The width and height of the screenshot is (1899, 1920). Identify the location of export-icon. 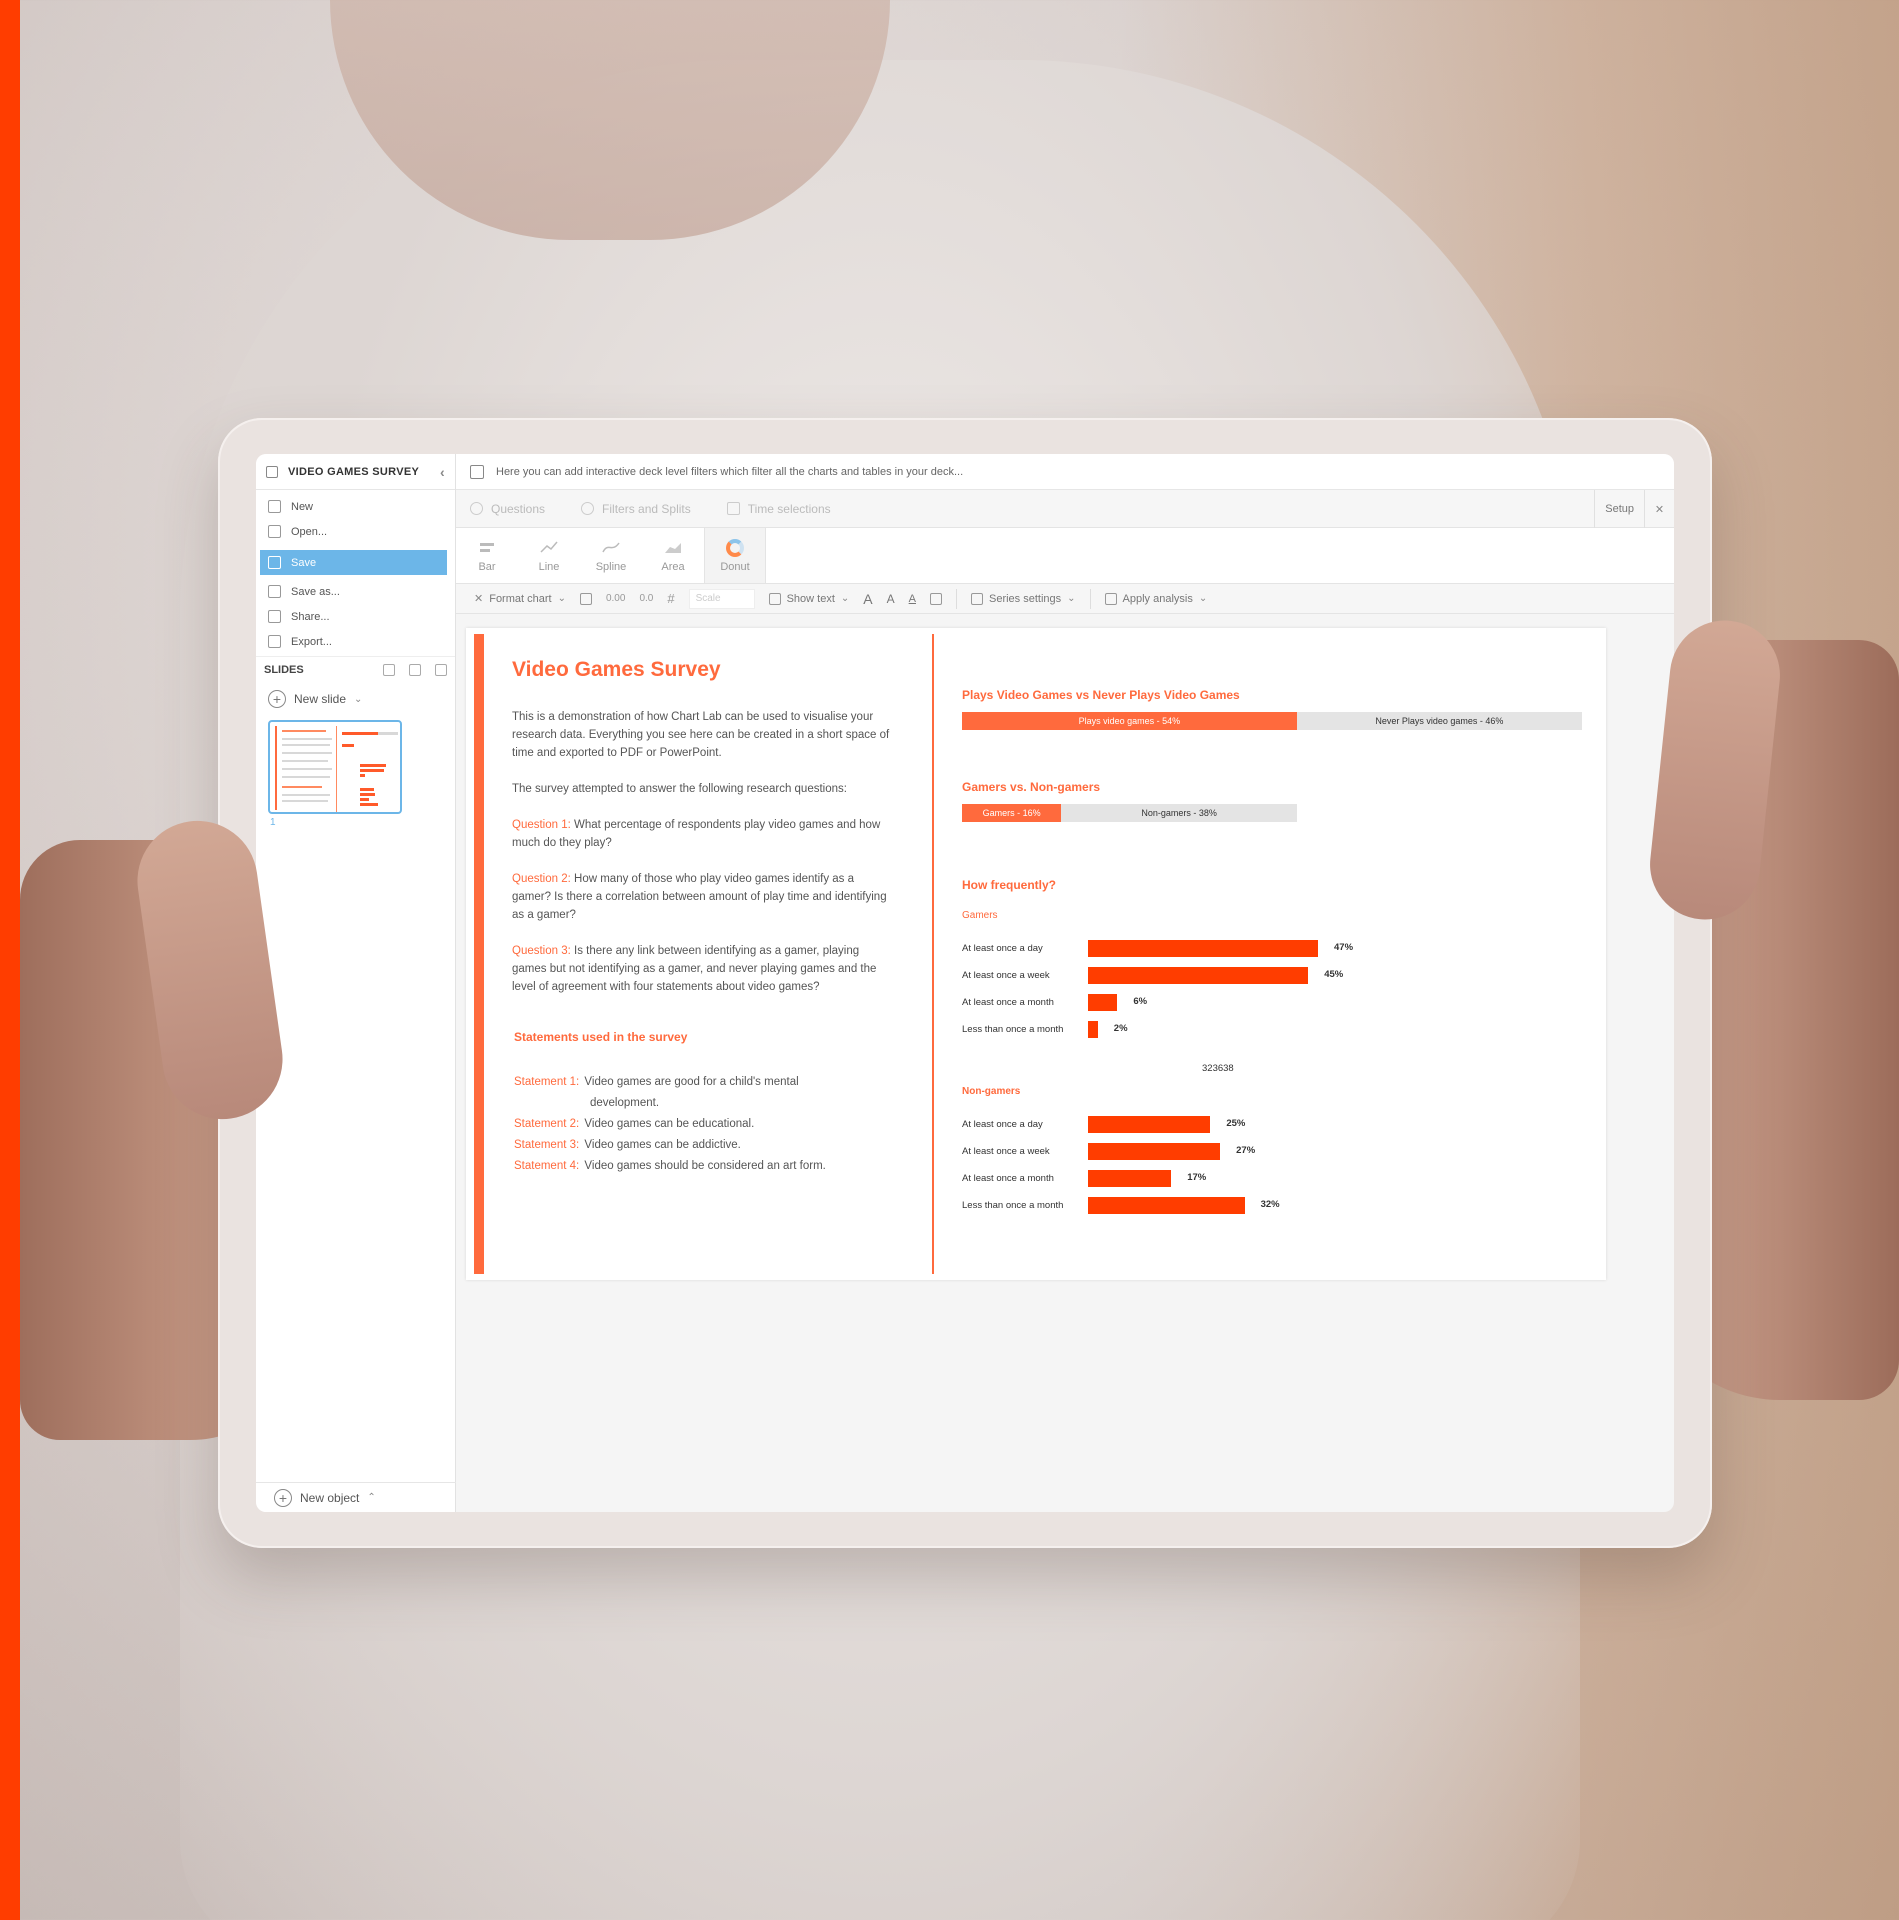
(274, 641).